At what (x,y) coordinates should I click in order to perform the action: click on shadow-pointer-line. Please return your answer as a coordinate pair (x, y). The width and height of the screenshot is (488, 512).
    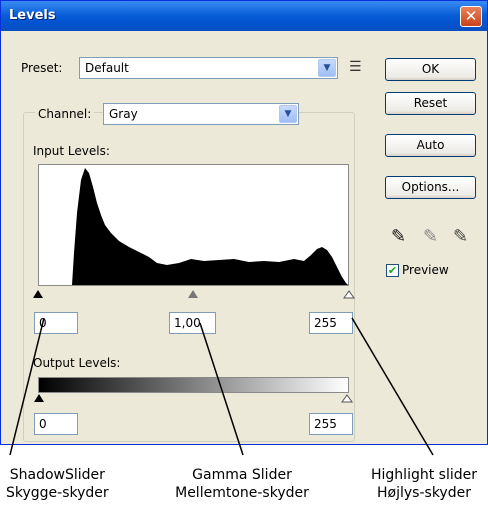
    Looking at the image, I should click on (27, 386).